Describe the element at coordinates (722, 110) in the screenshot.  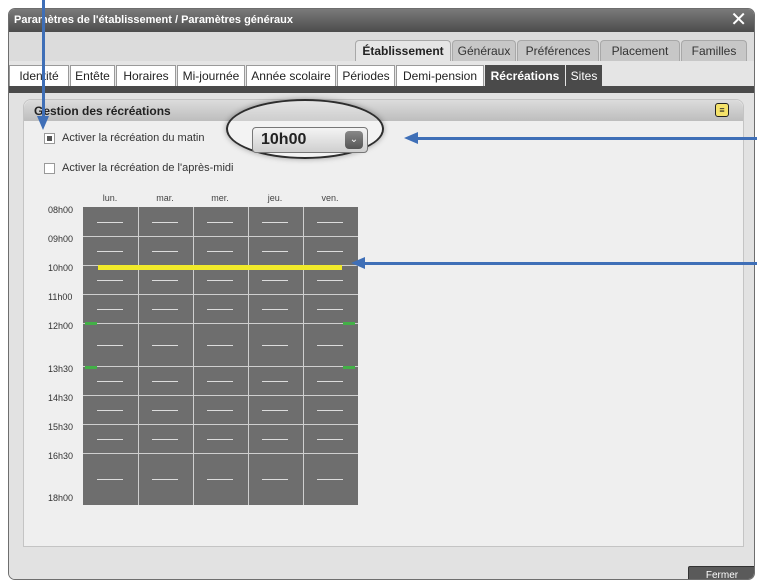
I see `notes-icon: ≡` at that location.